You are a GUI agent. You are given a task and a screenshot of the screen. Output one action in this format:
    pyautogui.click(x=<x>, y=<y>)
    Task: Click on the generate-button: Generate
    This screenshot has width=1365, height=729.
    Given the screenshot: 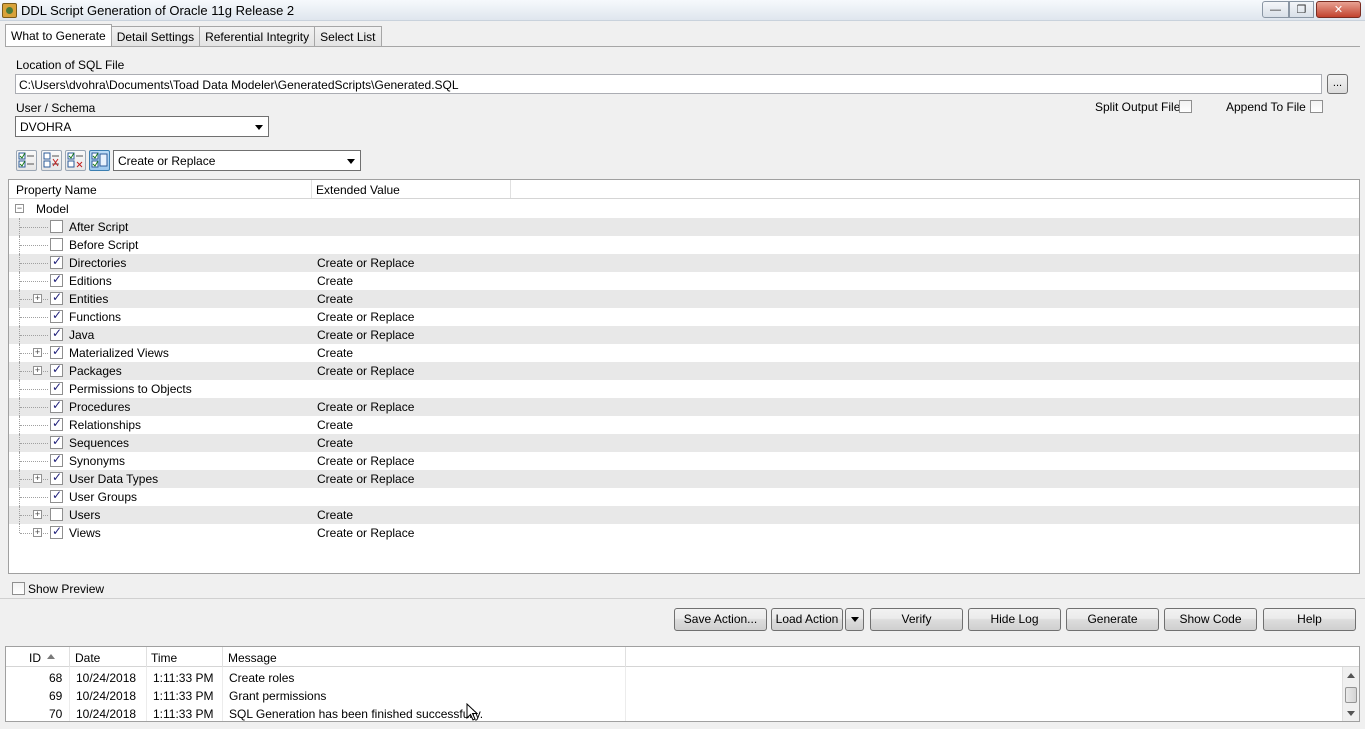 What is the action you would take?
    pyautogui.click(x=1112, y=619)
    